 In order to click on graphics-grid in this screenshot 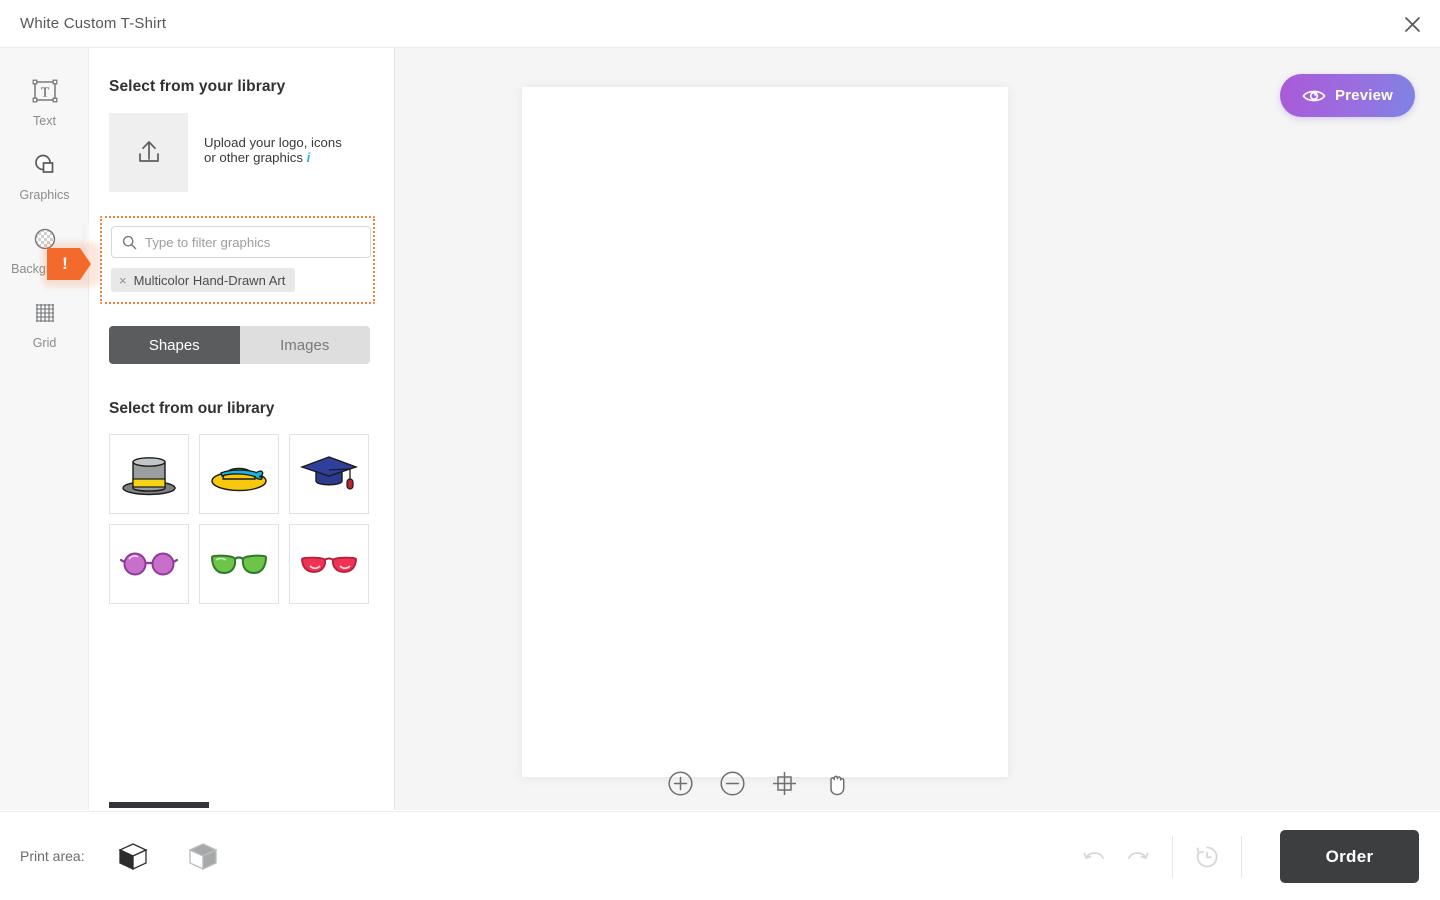, I will do `click(241, 519)`.